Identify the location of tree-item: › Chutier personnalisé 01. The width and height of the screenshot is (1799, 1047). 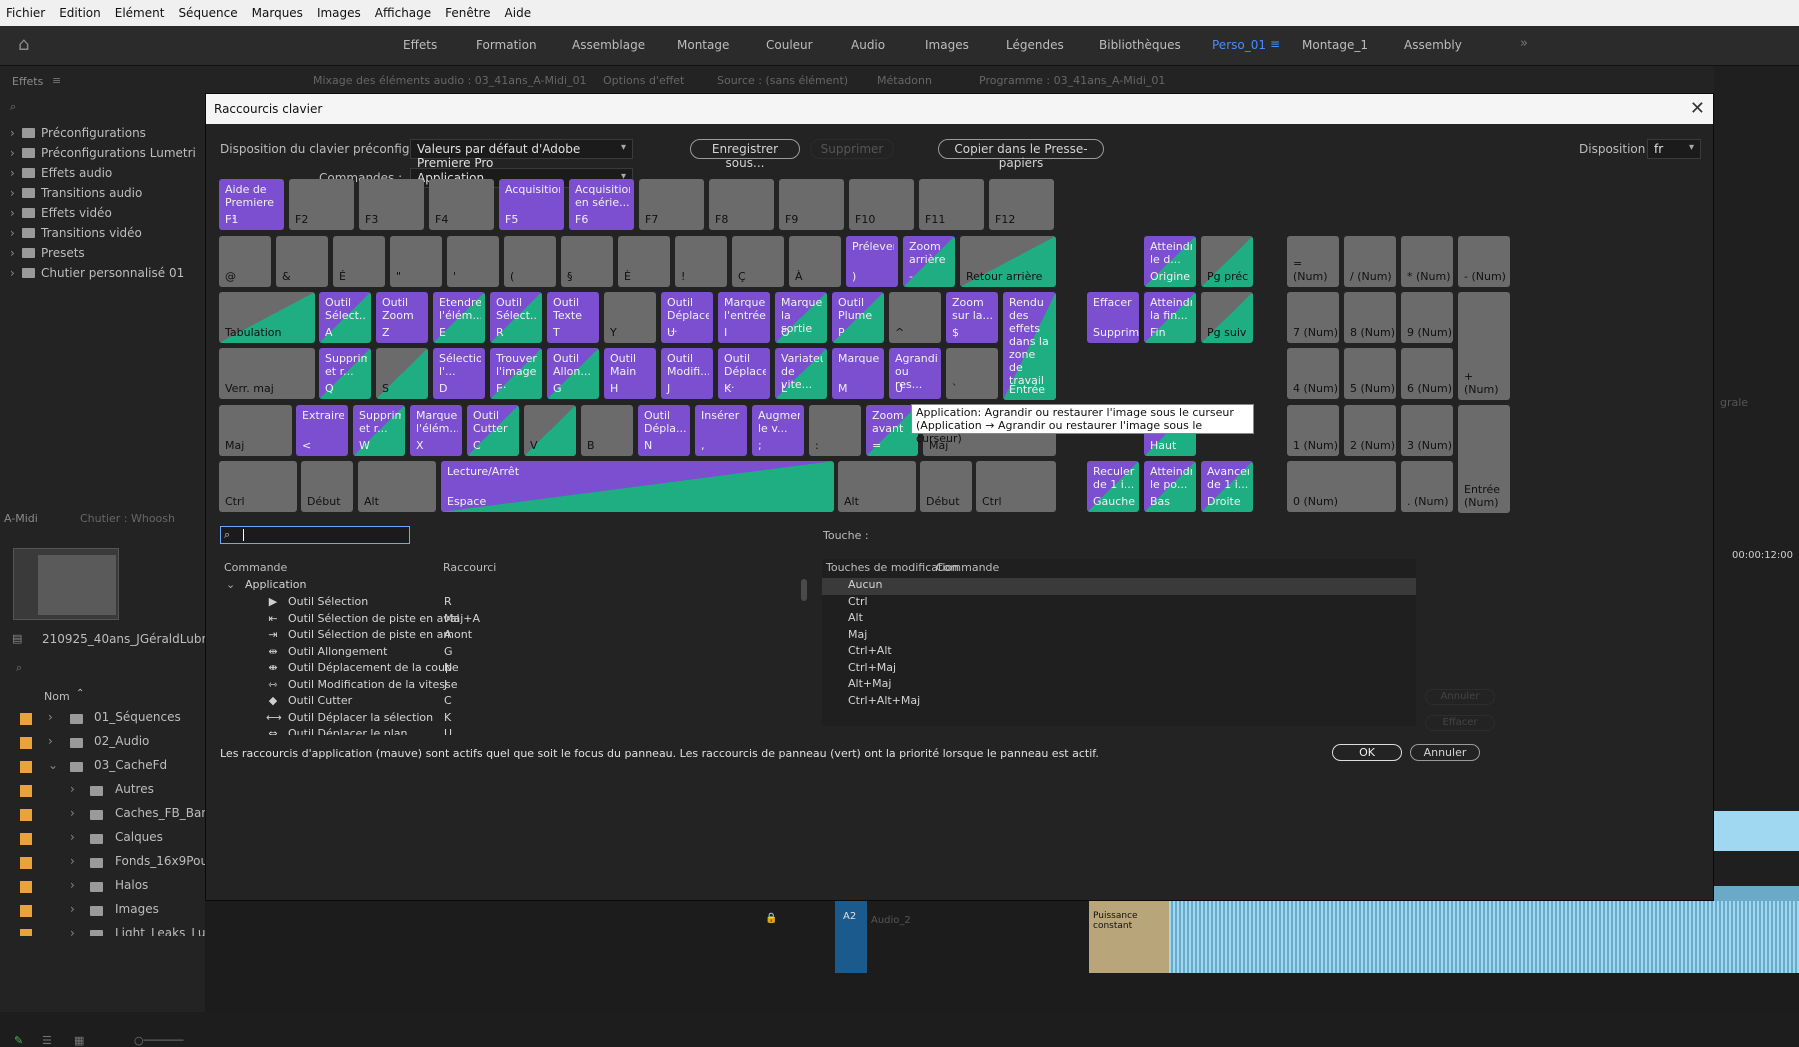
(97, 273).